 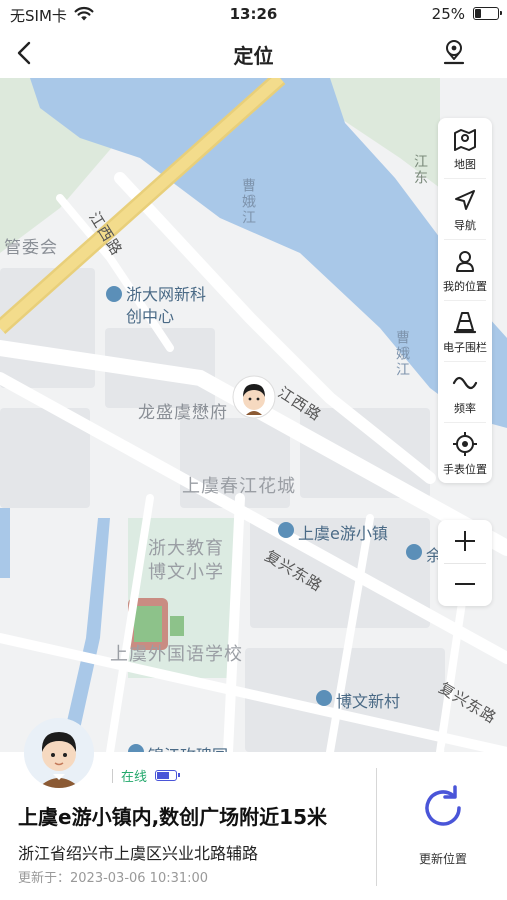 I want to click on zoom-controls, so click(x=465, y=563).